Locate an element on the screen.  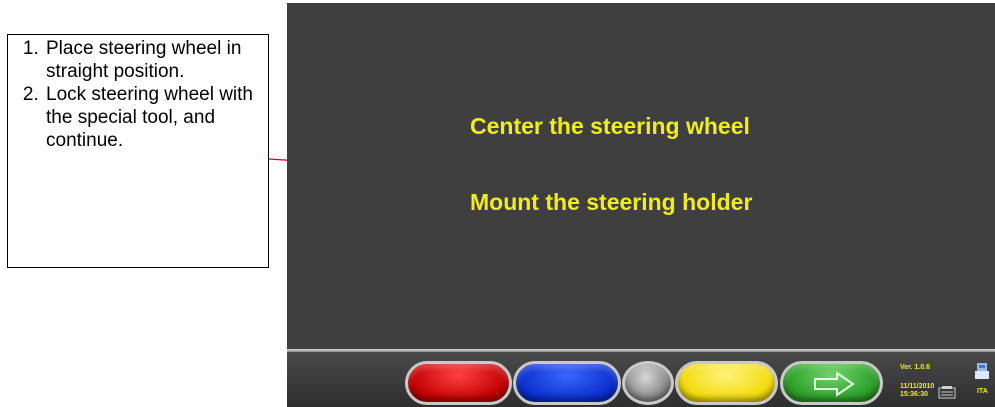
next-button is located at coordinates (831, 383).